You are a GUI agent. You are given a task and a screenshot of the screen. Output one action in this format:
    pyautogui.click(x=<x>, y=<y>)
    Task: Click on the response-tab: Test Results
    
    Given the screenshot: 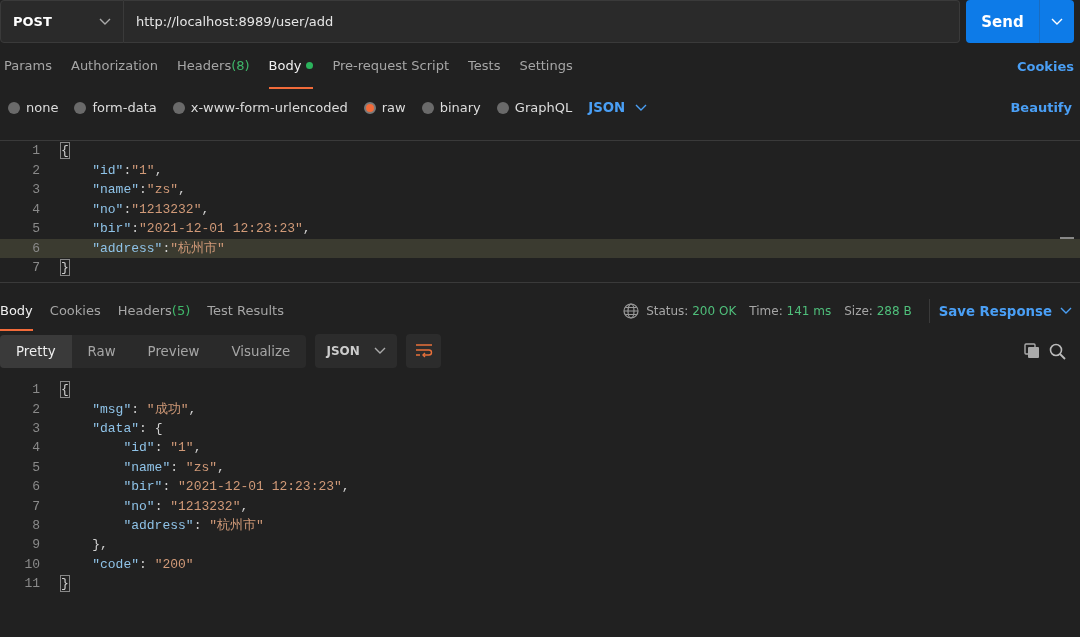 What is the action you would take?
    pyautogui.click(x=245, y=311)
    